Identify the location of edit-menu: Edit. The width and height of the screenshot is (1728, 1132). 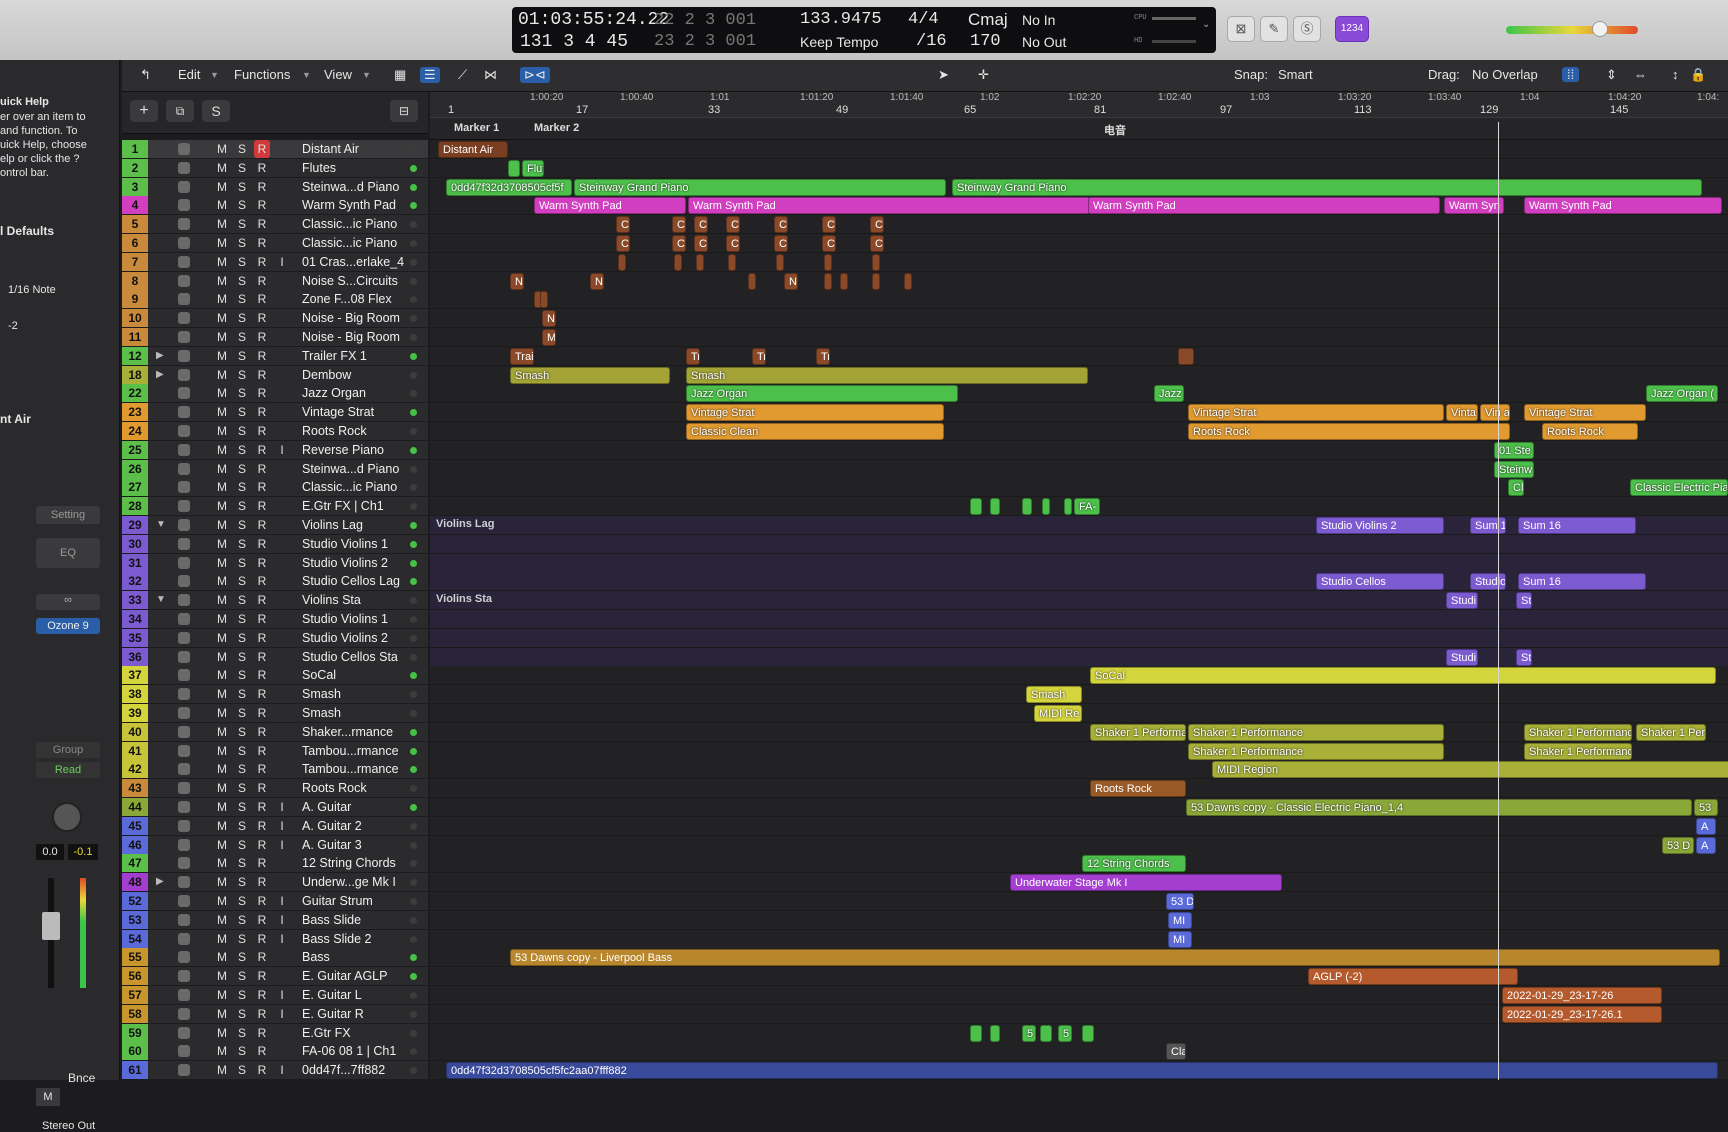
(189, 74).